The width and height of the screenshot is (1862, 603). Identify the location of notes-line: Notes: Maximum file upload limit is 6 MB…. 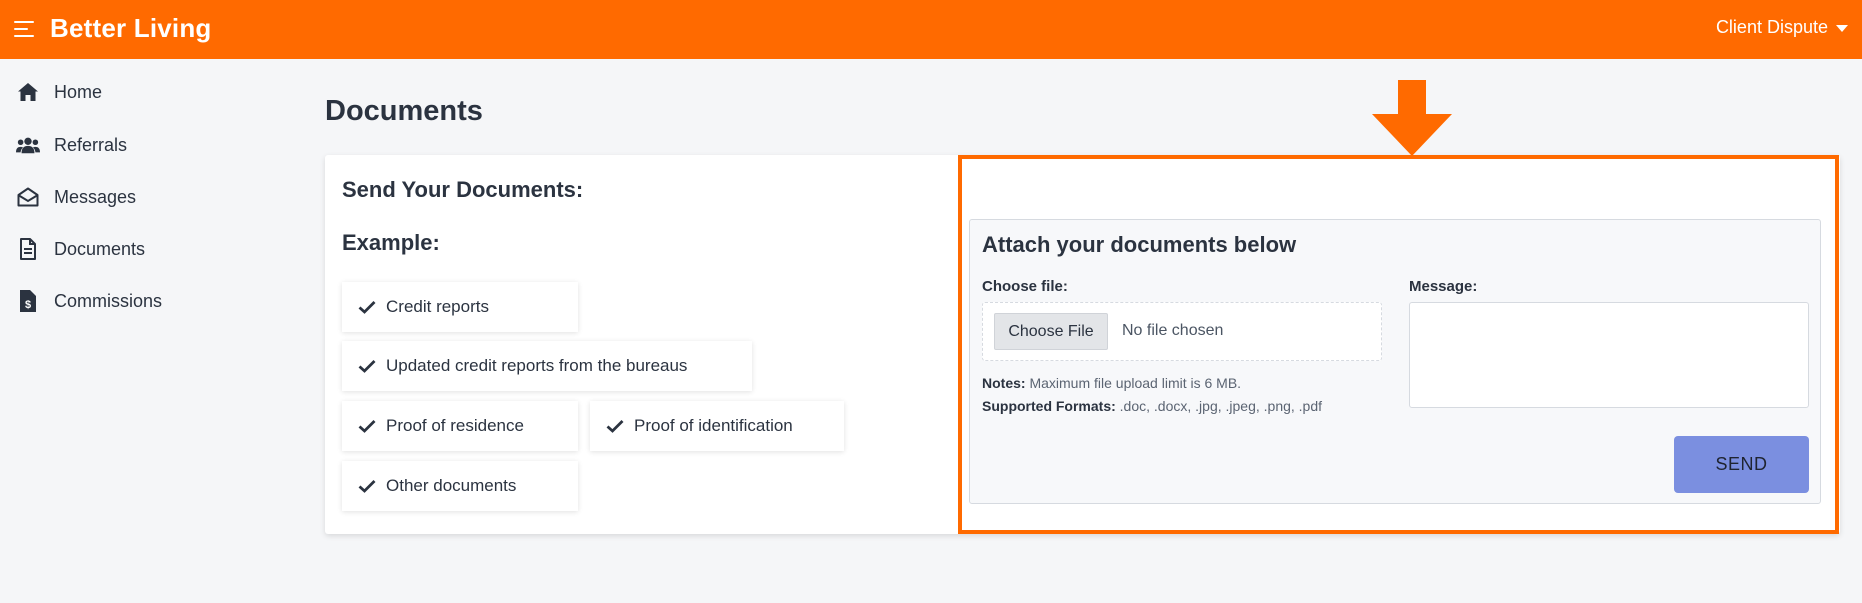
(1111, 383).